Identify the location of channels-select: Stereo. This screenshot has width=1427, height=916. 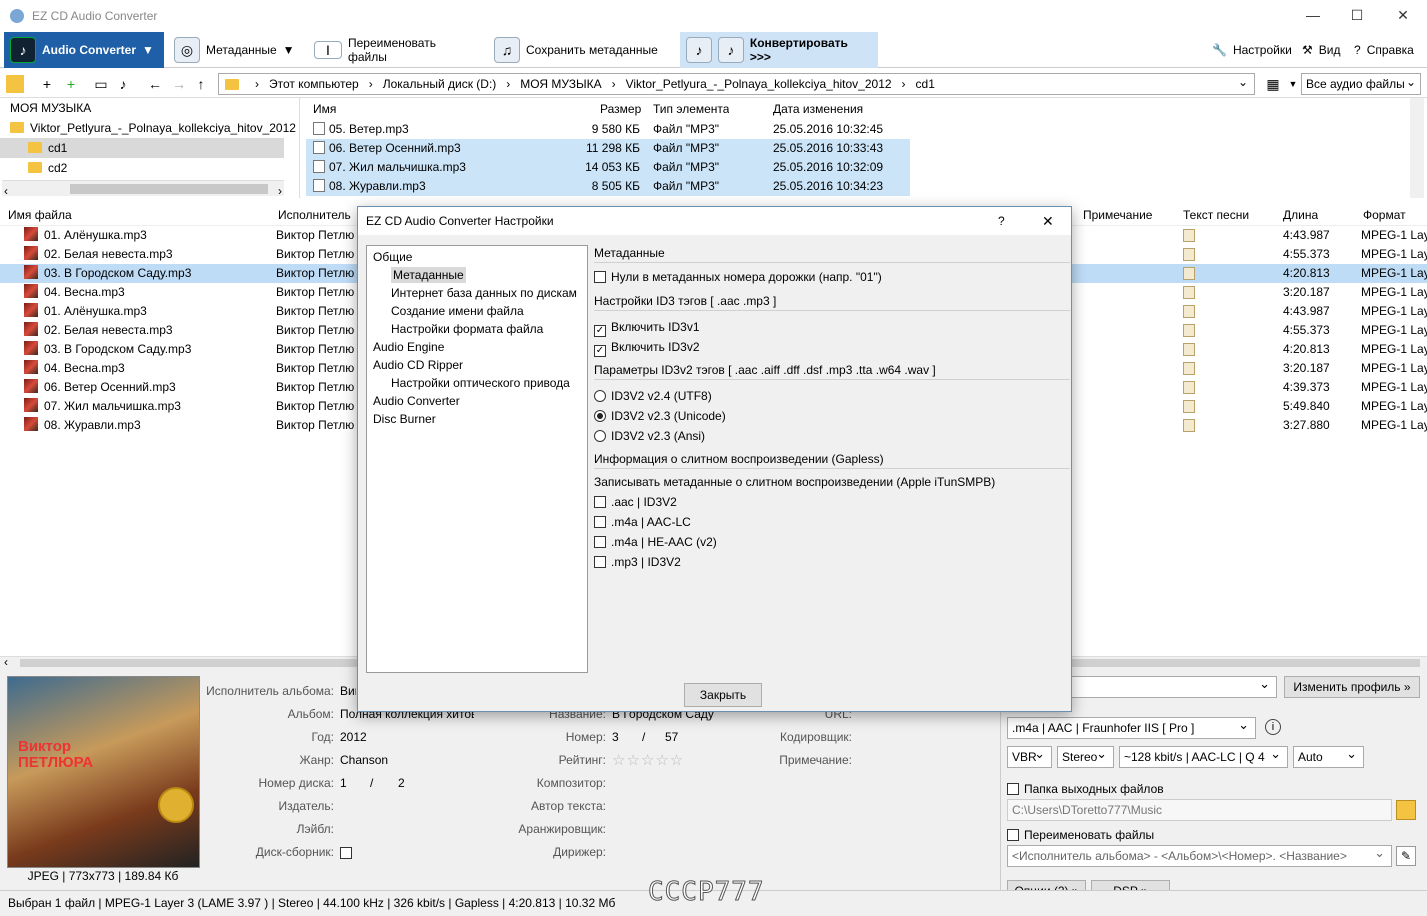
(1085, 757).